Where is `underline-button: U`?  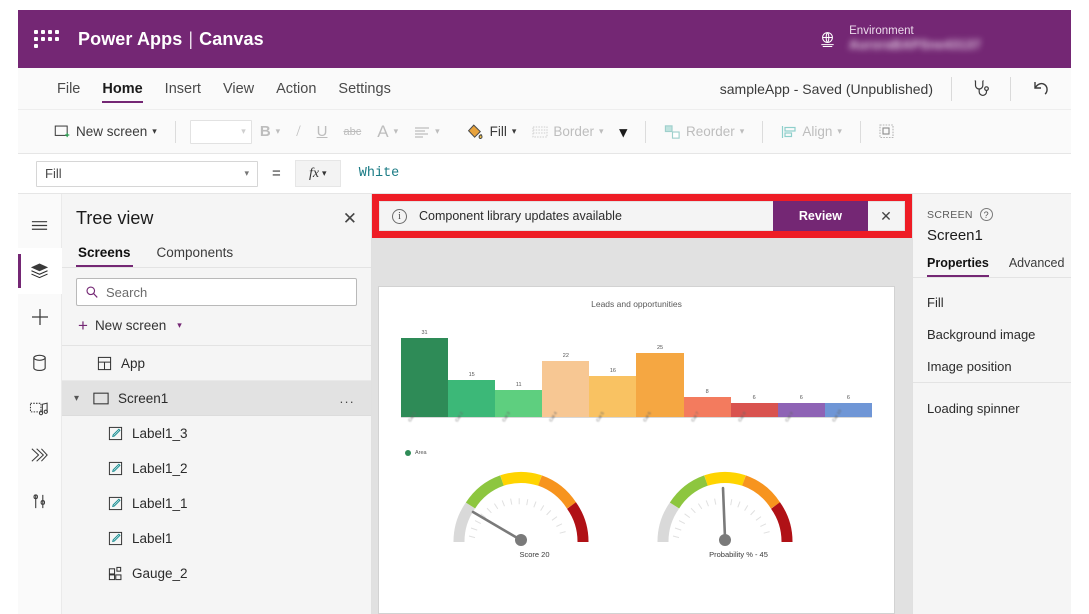 underline-button: U is located at coordinates (322, 132).